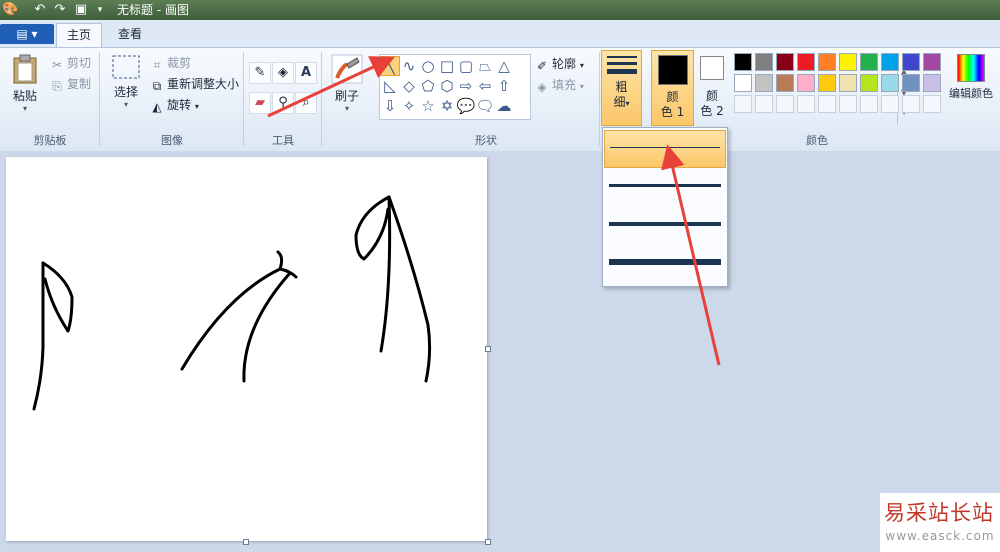 The image size is (1000, 552). I want to click on watermark-url: www.easck.com, so click(940, 536).